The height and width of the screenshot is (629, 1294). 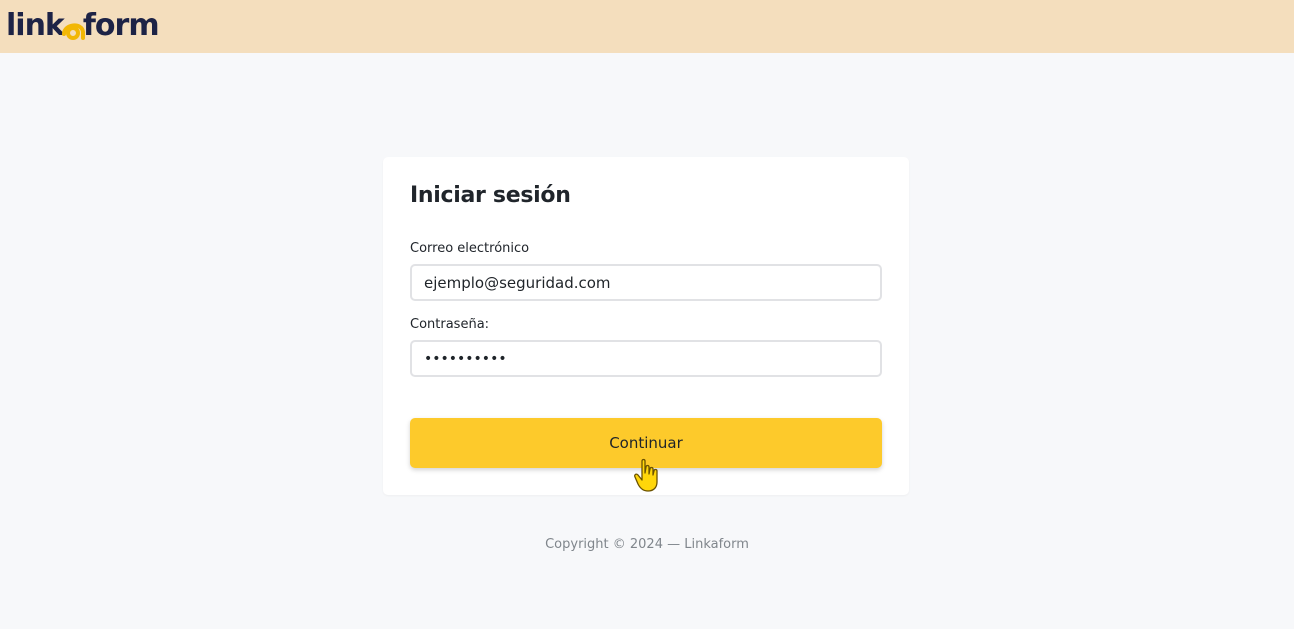 I want to click on linkaform-logo: link form, so click(x=83, y=25).